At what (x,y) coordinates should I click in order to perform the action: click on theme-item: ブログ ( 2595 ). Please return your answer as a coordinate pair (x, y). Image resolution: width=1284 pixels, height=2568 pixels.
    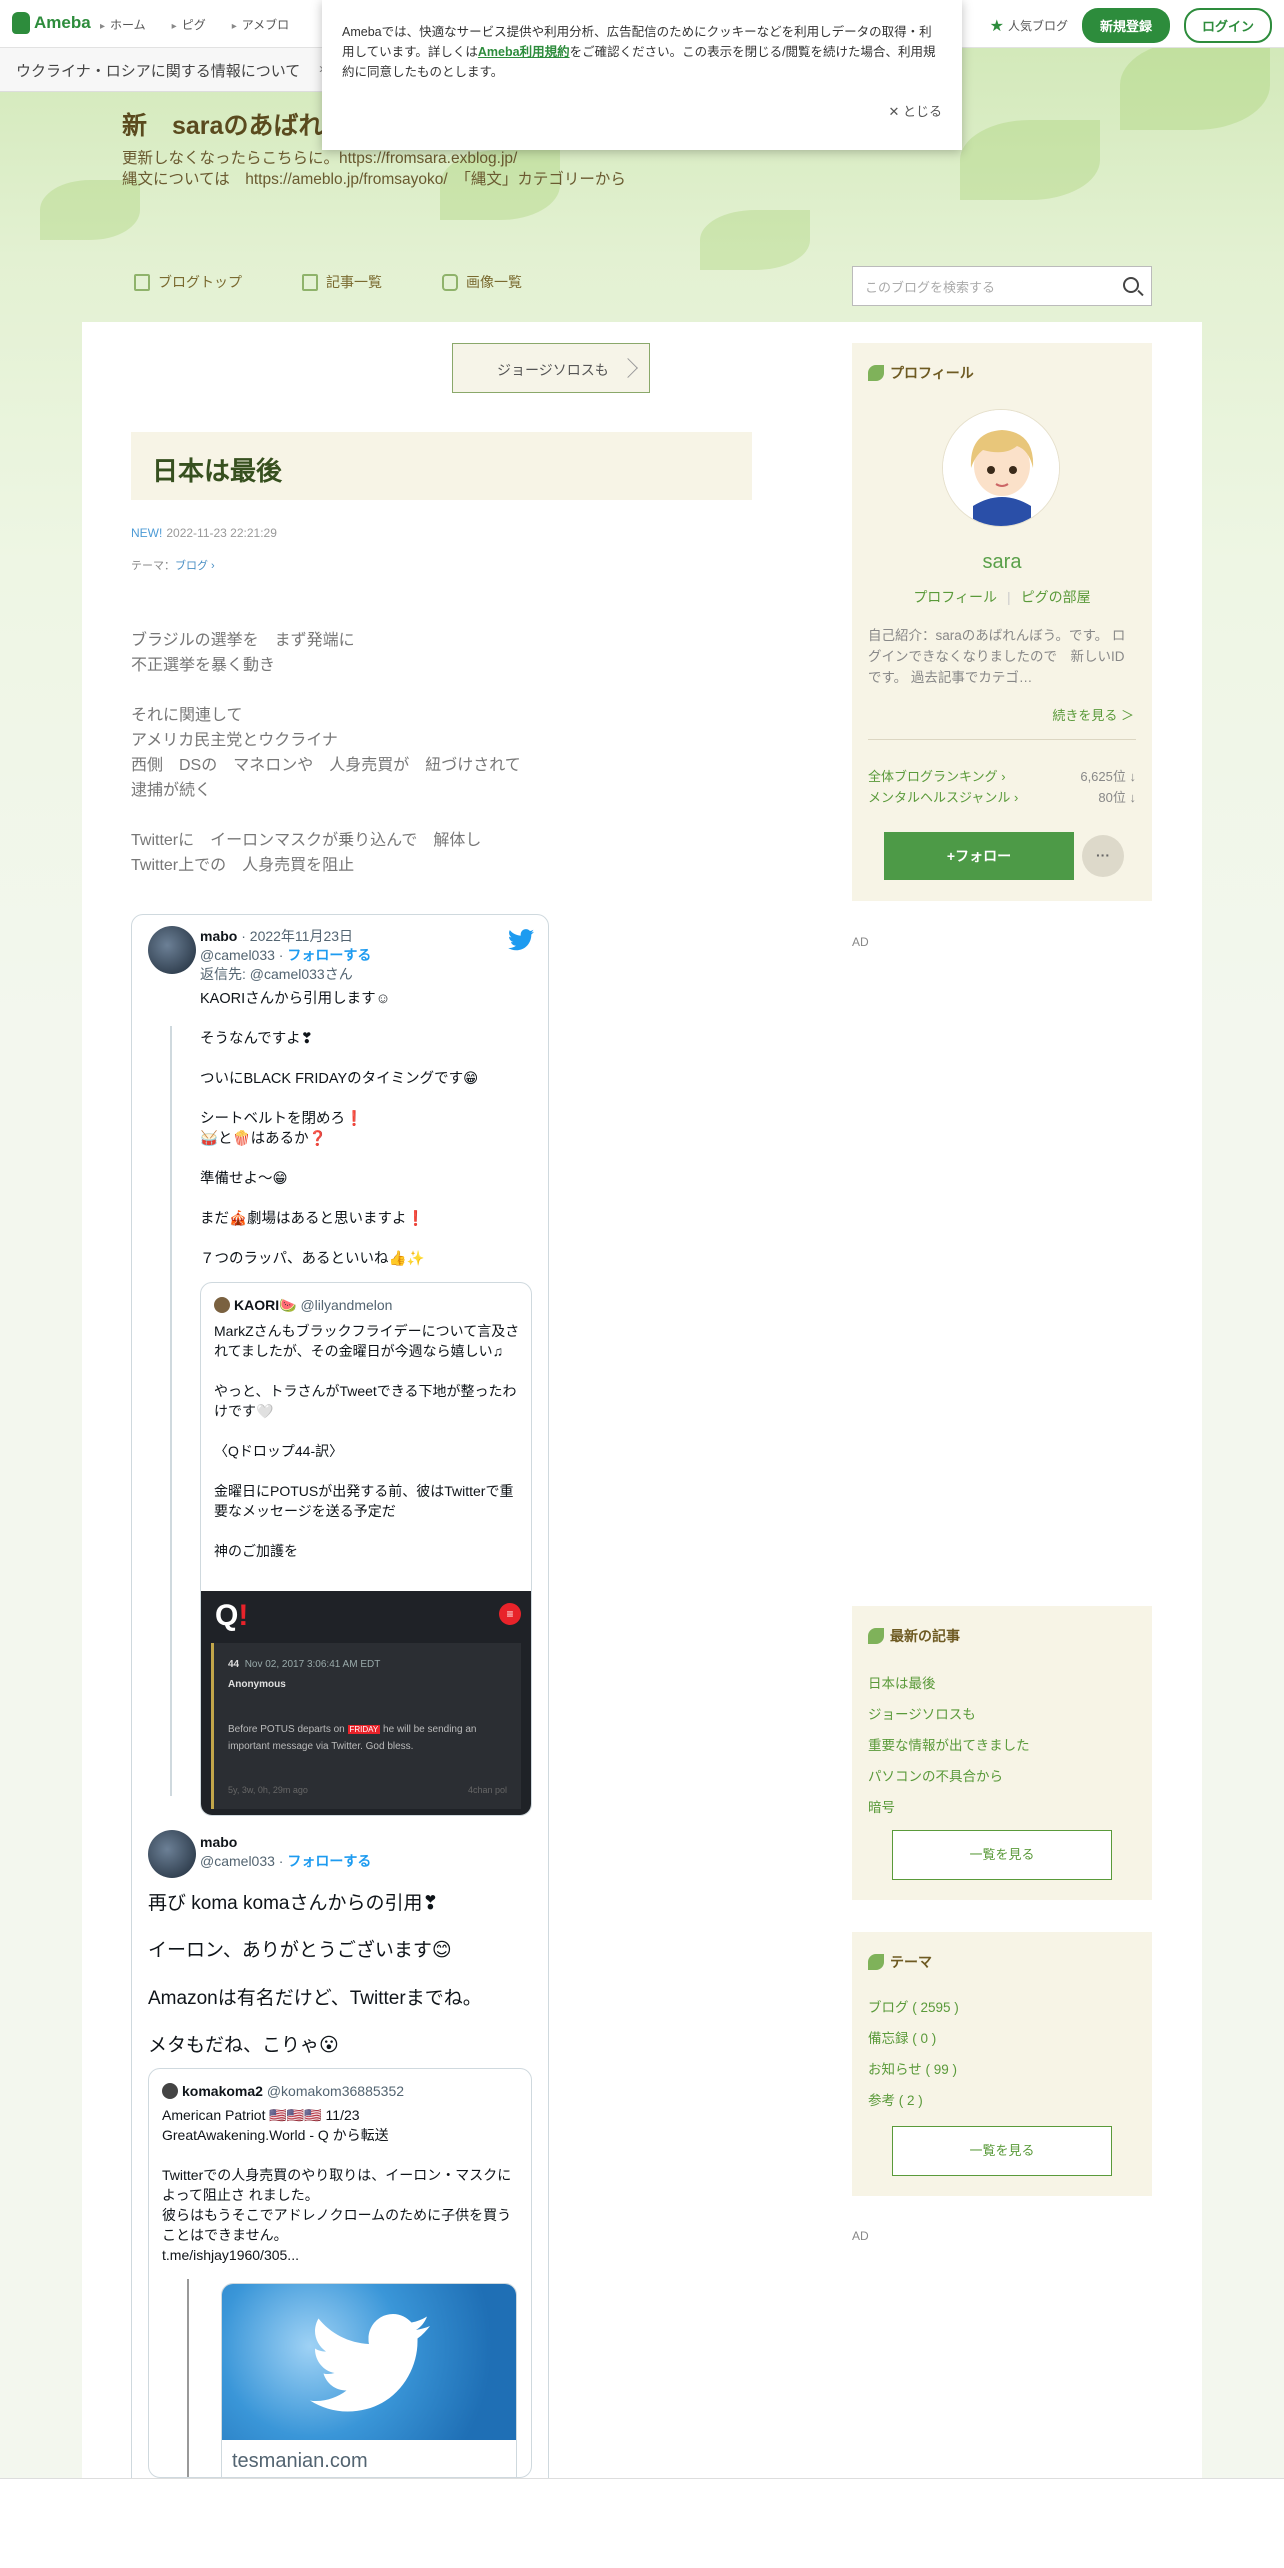
    Looking at the image, I should click on (913, 2007).